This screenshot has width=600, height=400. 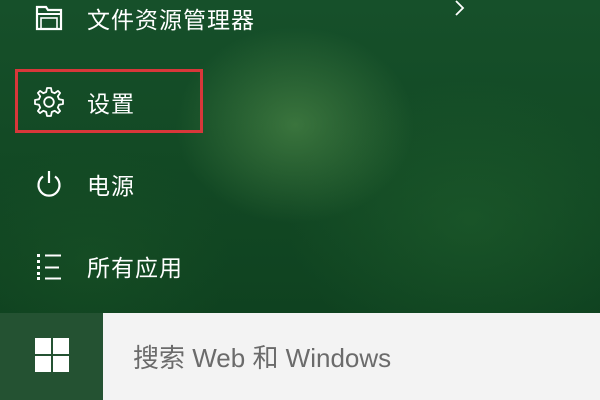 I want to click on list-icon, so click(x=49, y=266).